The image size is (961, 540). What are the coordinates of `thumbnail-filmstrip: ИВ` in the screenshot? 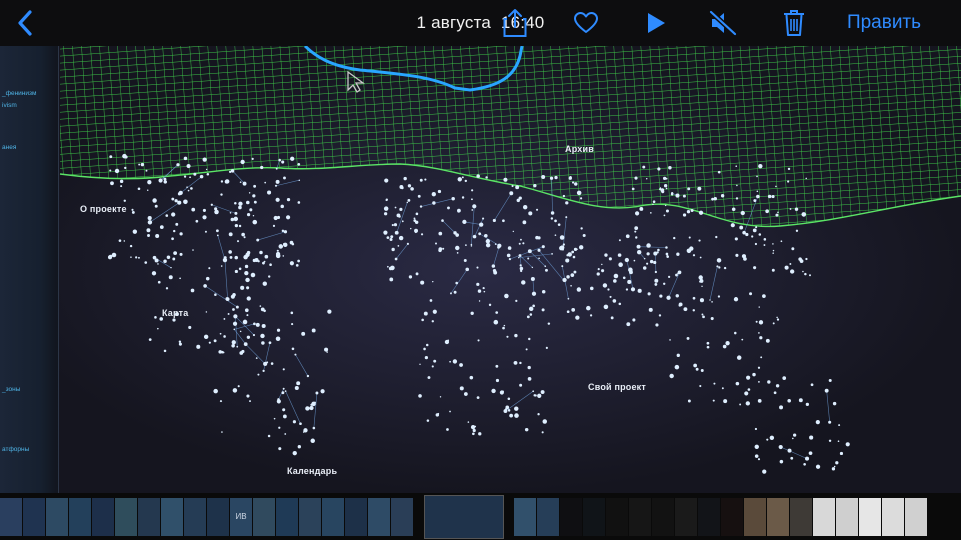 It's located at (480, 516).